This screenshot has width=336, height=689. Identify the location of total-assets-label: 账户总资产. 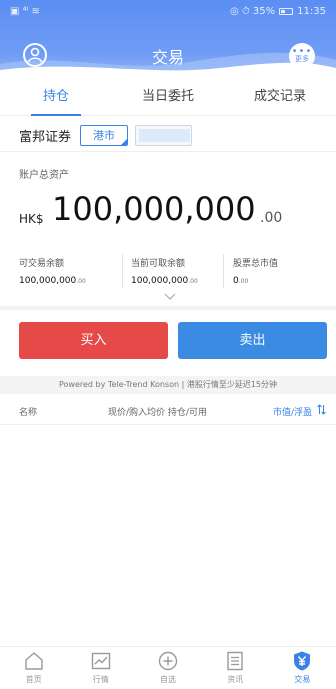
(44, 175).